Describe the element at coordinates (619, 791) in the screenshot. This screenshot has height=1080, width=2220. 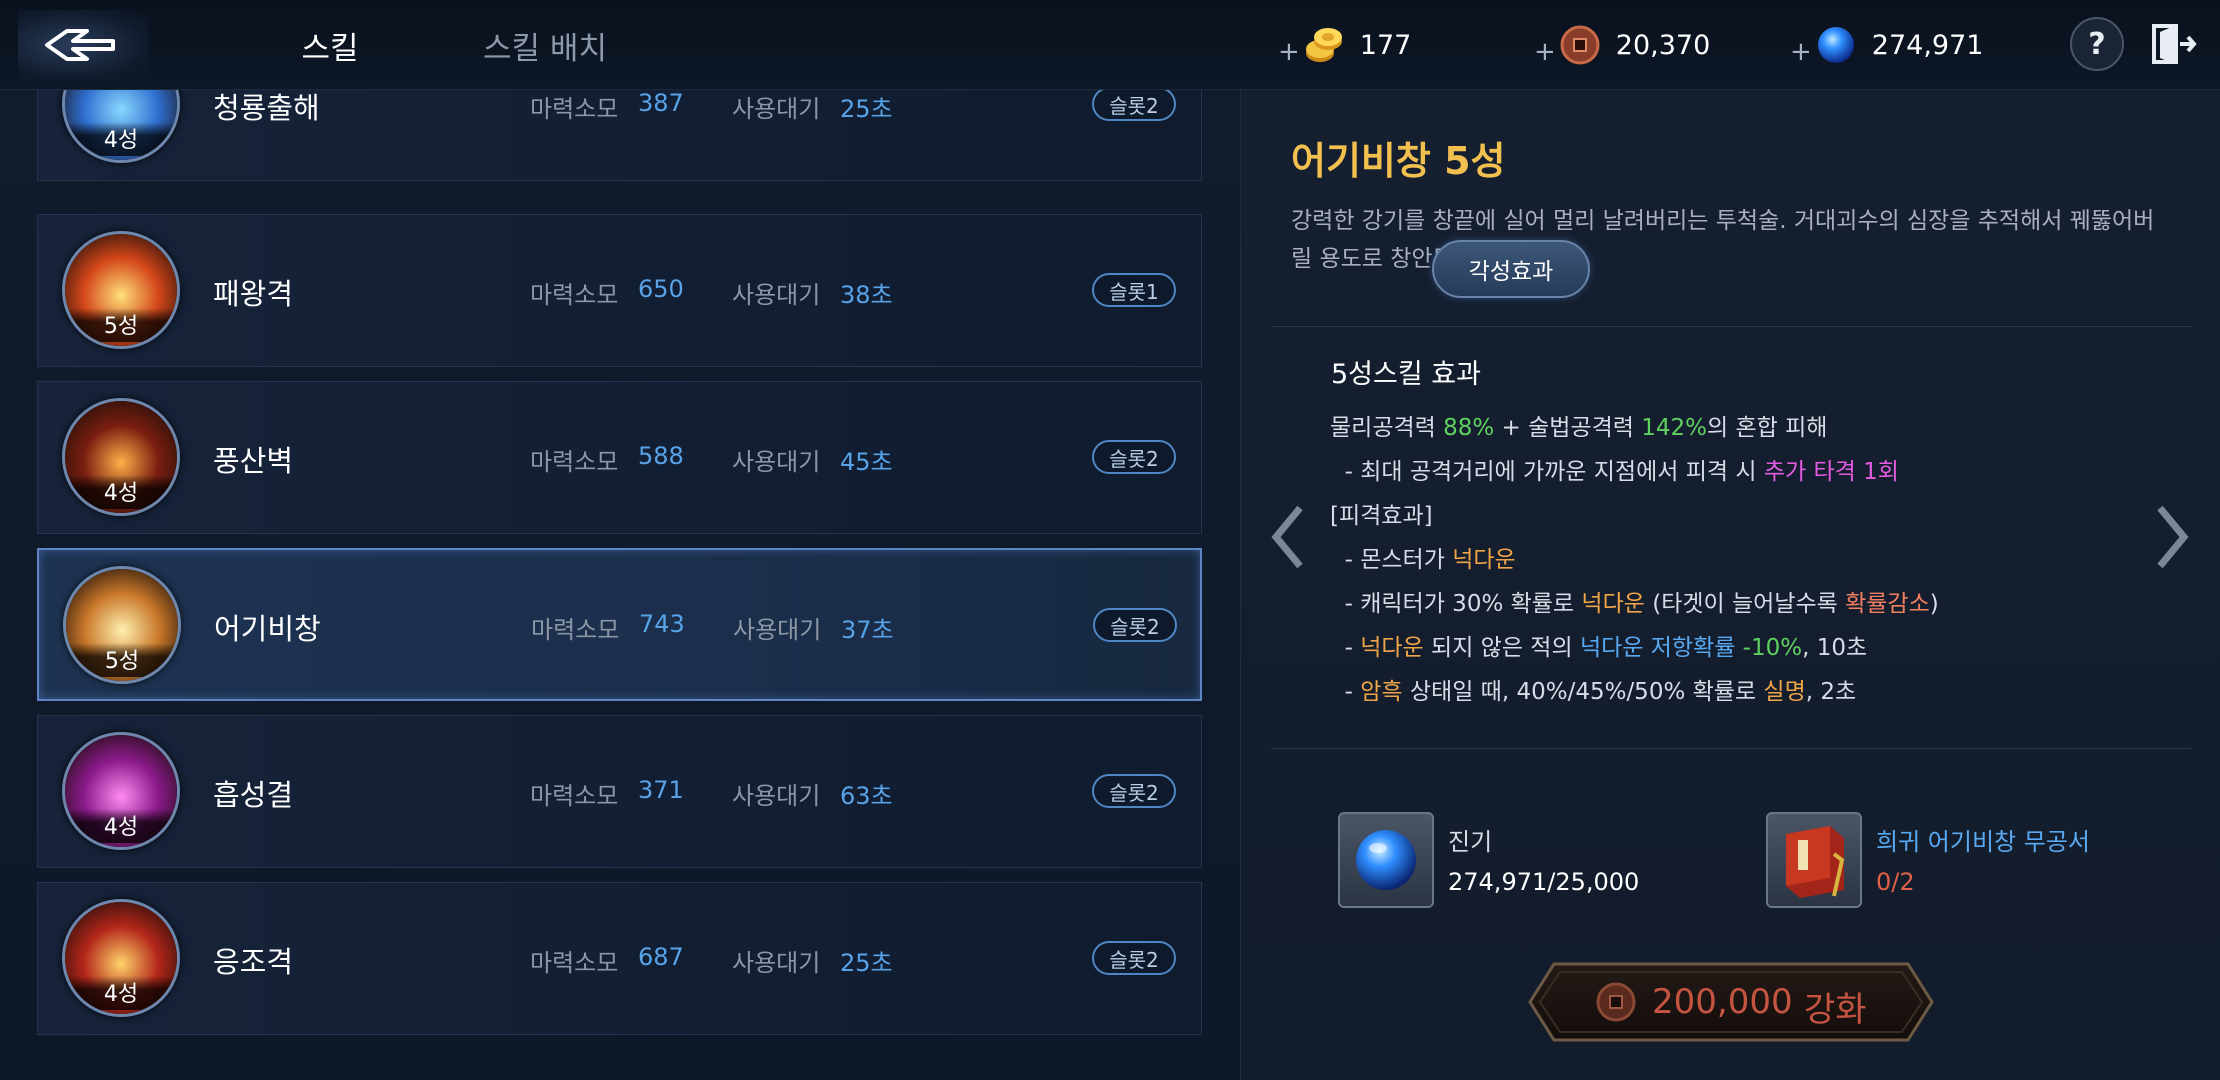
I see `skill-row: 4성 흡성결 마력소모 371 사용대기 63초 슬롯2` at that location.